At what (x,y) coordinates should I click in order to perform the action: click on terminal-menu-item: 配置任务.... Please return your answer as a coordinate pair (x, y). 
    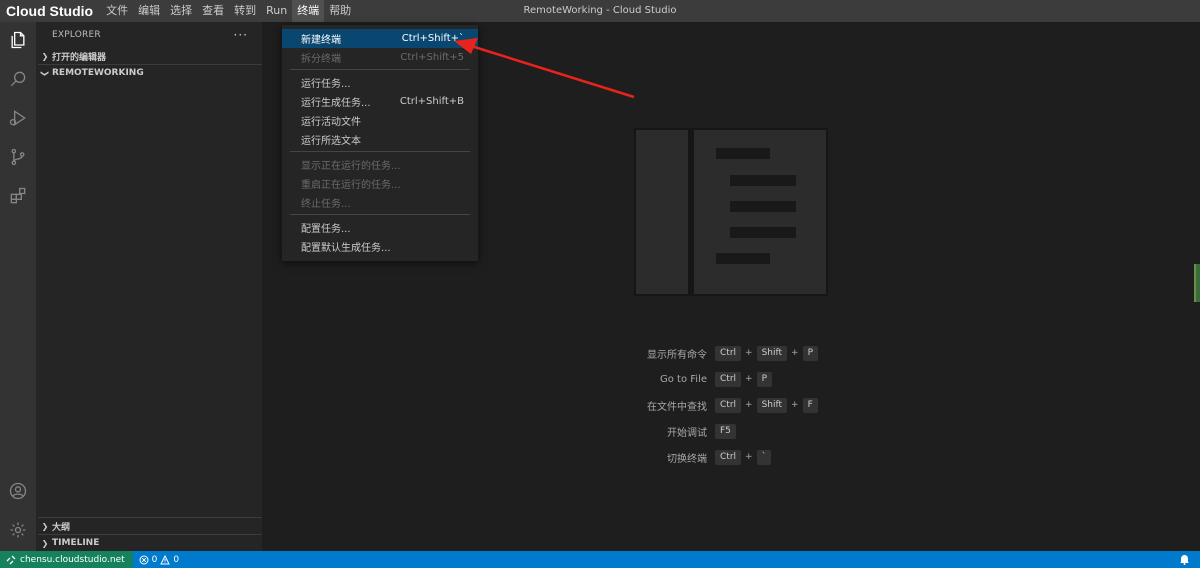
    Looking at the image, I should click on (380, 227).